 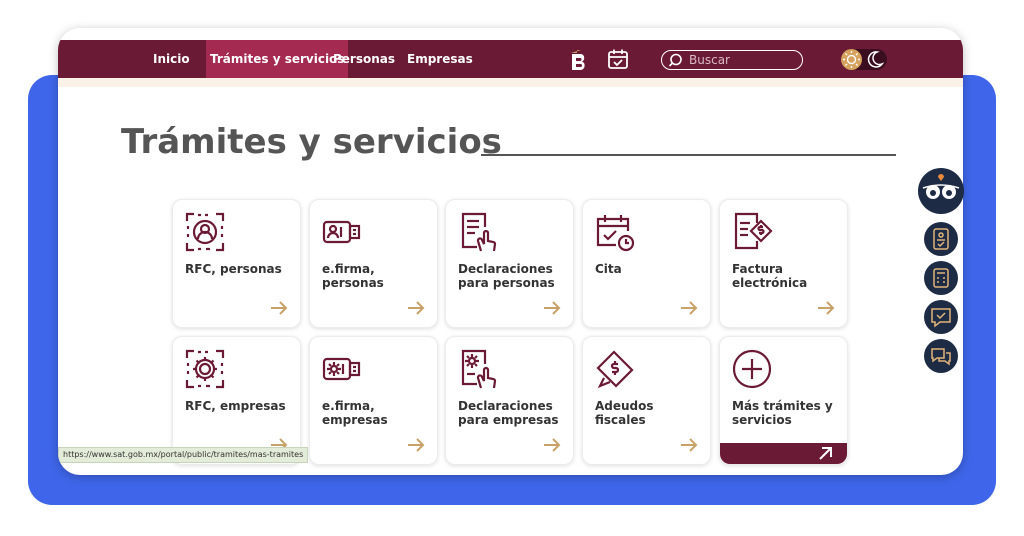 I want to click on calendar-icon, so click(x=618, y=59).